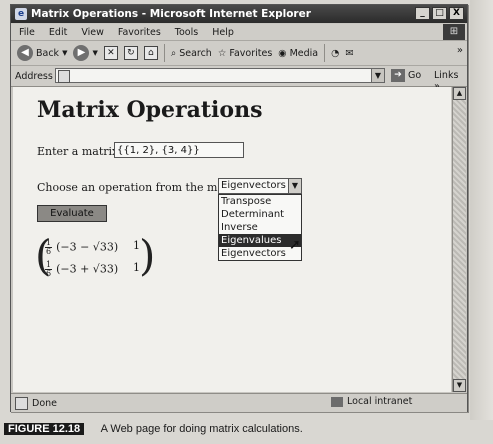 The height and width of the screenshot is (444, 493). Describe the element at coordinates (239, 402) in the screenshot. I see `status-bar: Done Local intranet` at that location.